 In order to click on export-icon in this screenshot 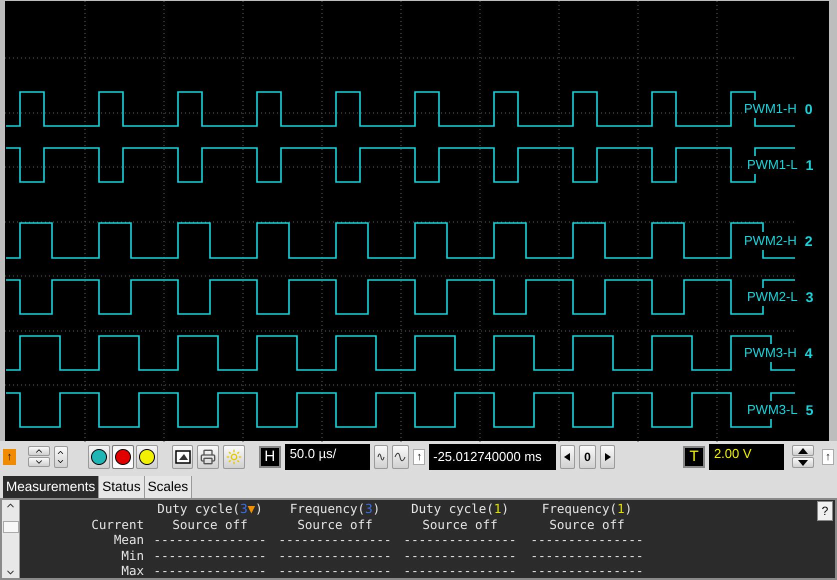, I will do `click(182, 456)`.